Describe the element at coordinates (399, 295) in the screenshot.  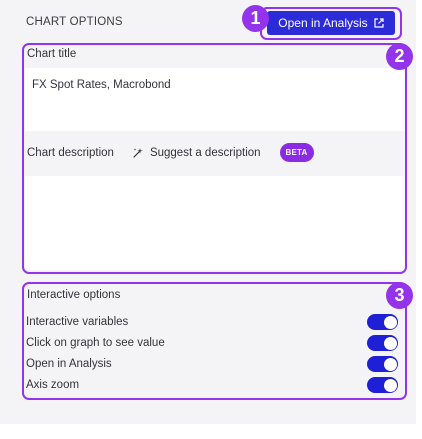
I see `annotation-number-3: 3` at that location.